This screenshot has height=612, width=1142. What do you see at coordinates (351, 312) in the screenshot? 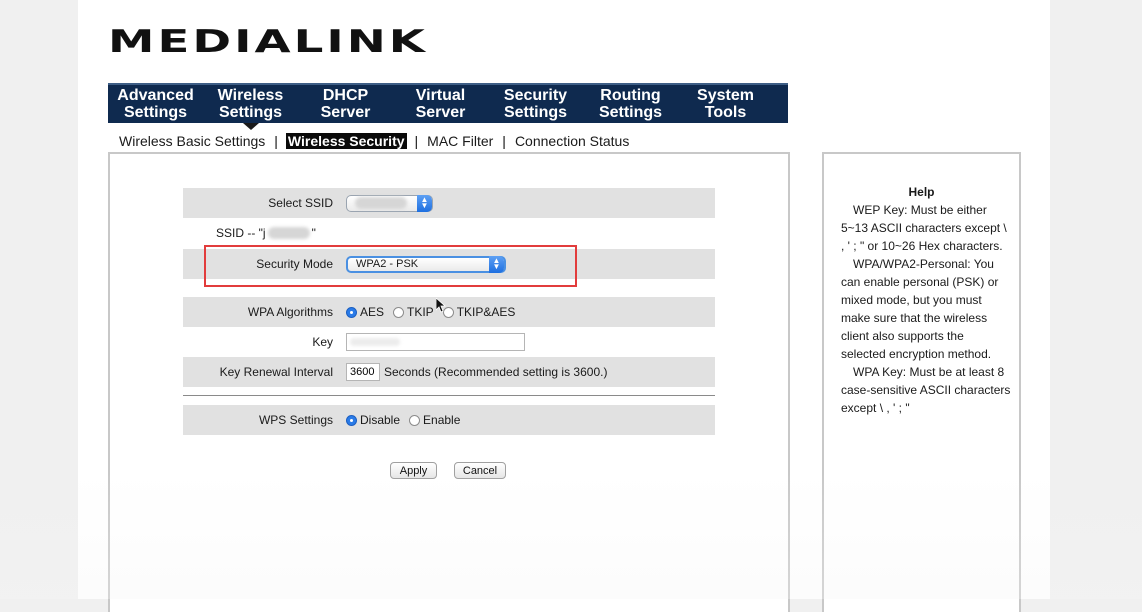
I see `radio-aes` at bounding box center [351, 312].